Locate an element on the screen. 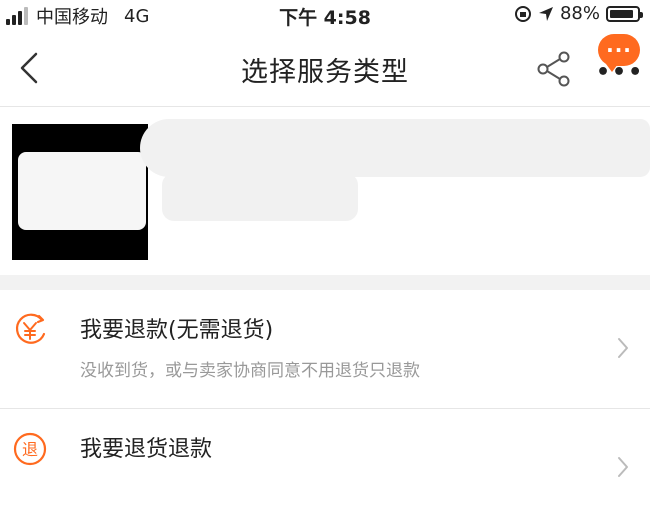 This screenshot has width=650, height=527. more-dots-icon: ••• is located at coordinates (620, 72).